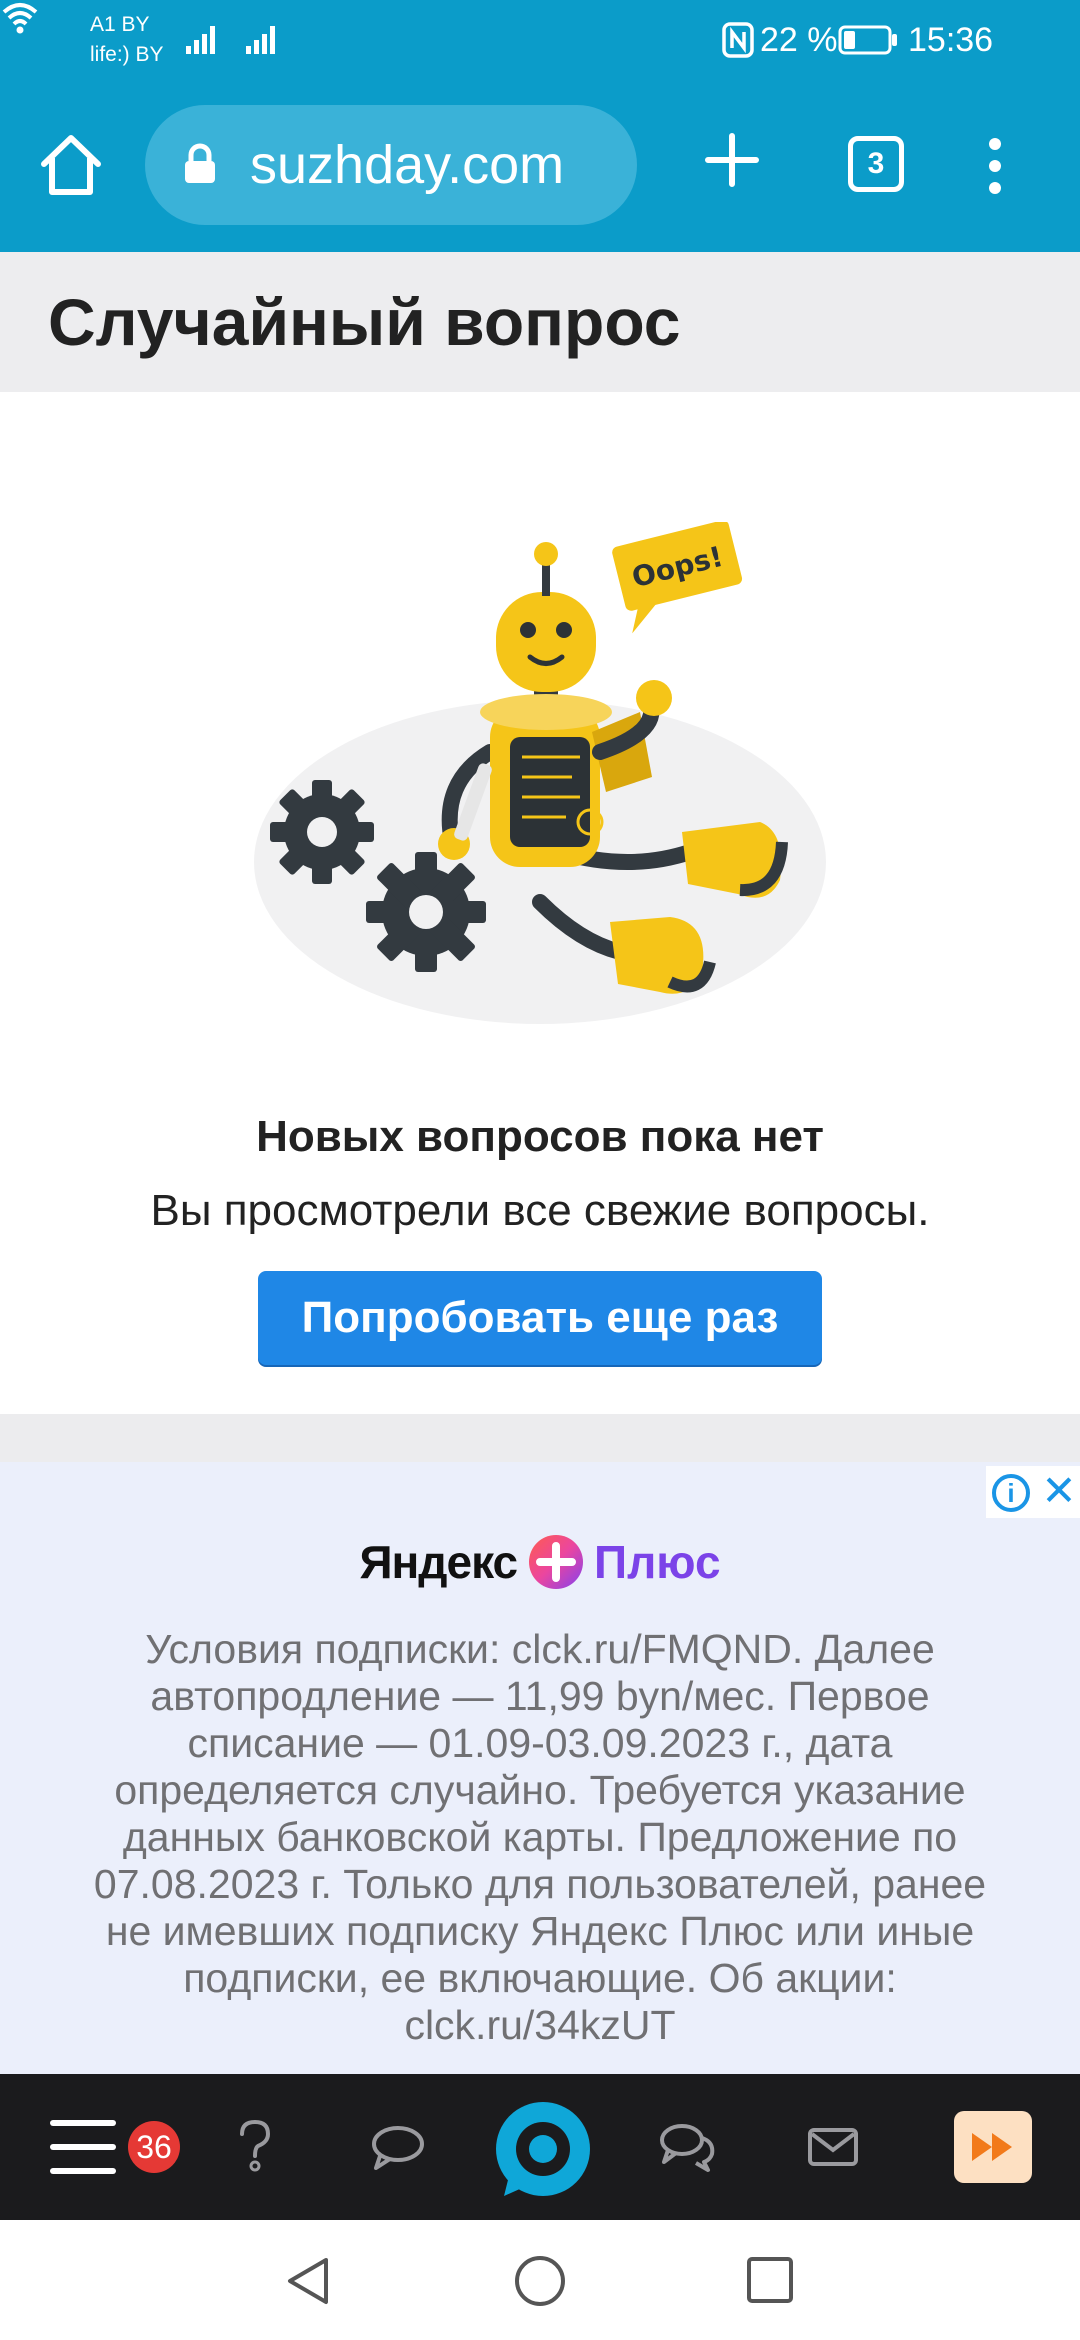 The image size is (1080, 2340). Describe the element at coordinates (995, 166) in the screenshot. I see `more-icon` at that location.